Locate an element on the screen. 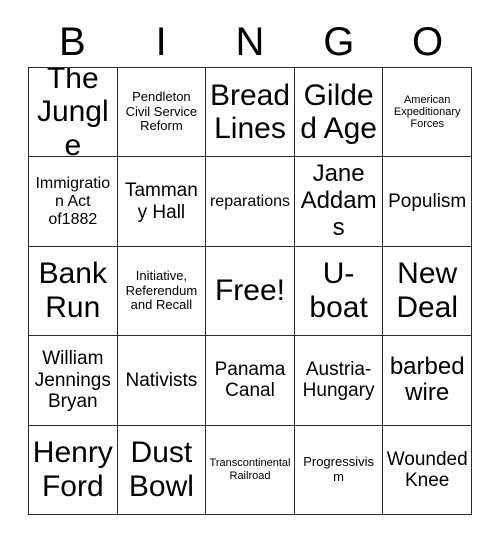  bingo-header: B I N G O is located at coordinates (250, 42).